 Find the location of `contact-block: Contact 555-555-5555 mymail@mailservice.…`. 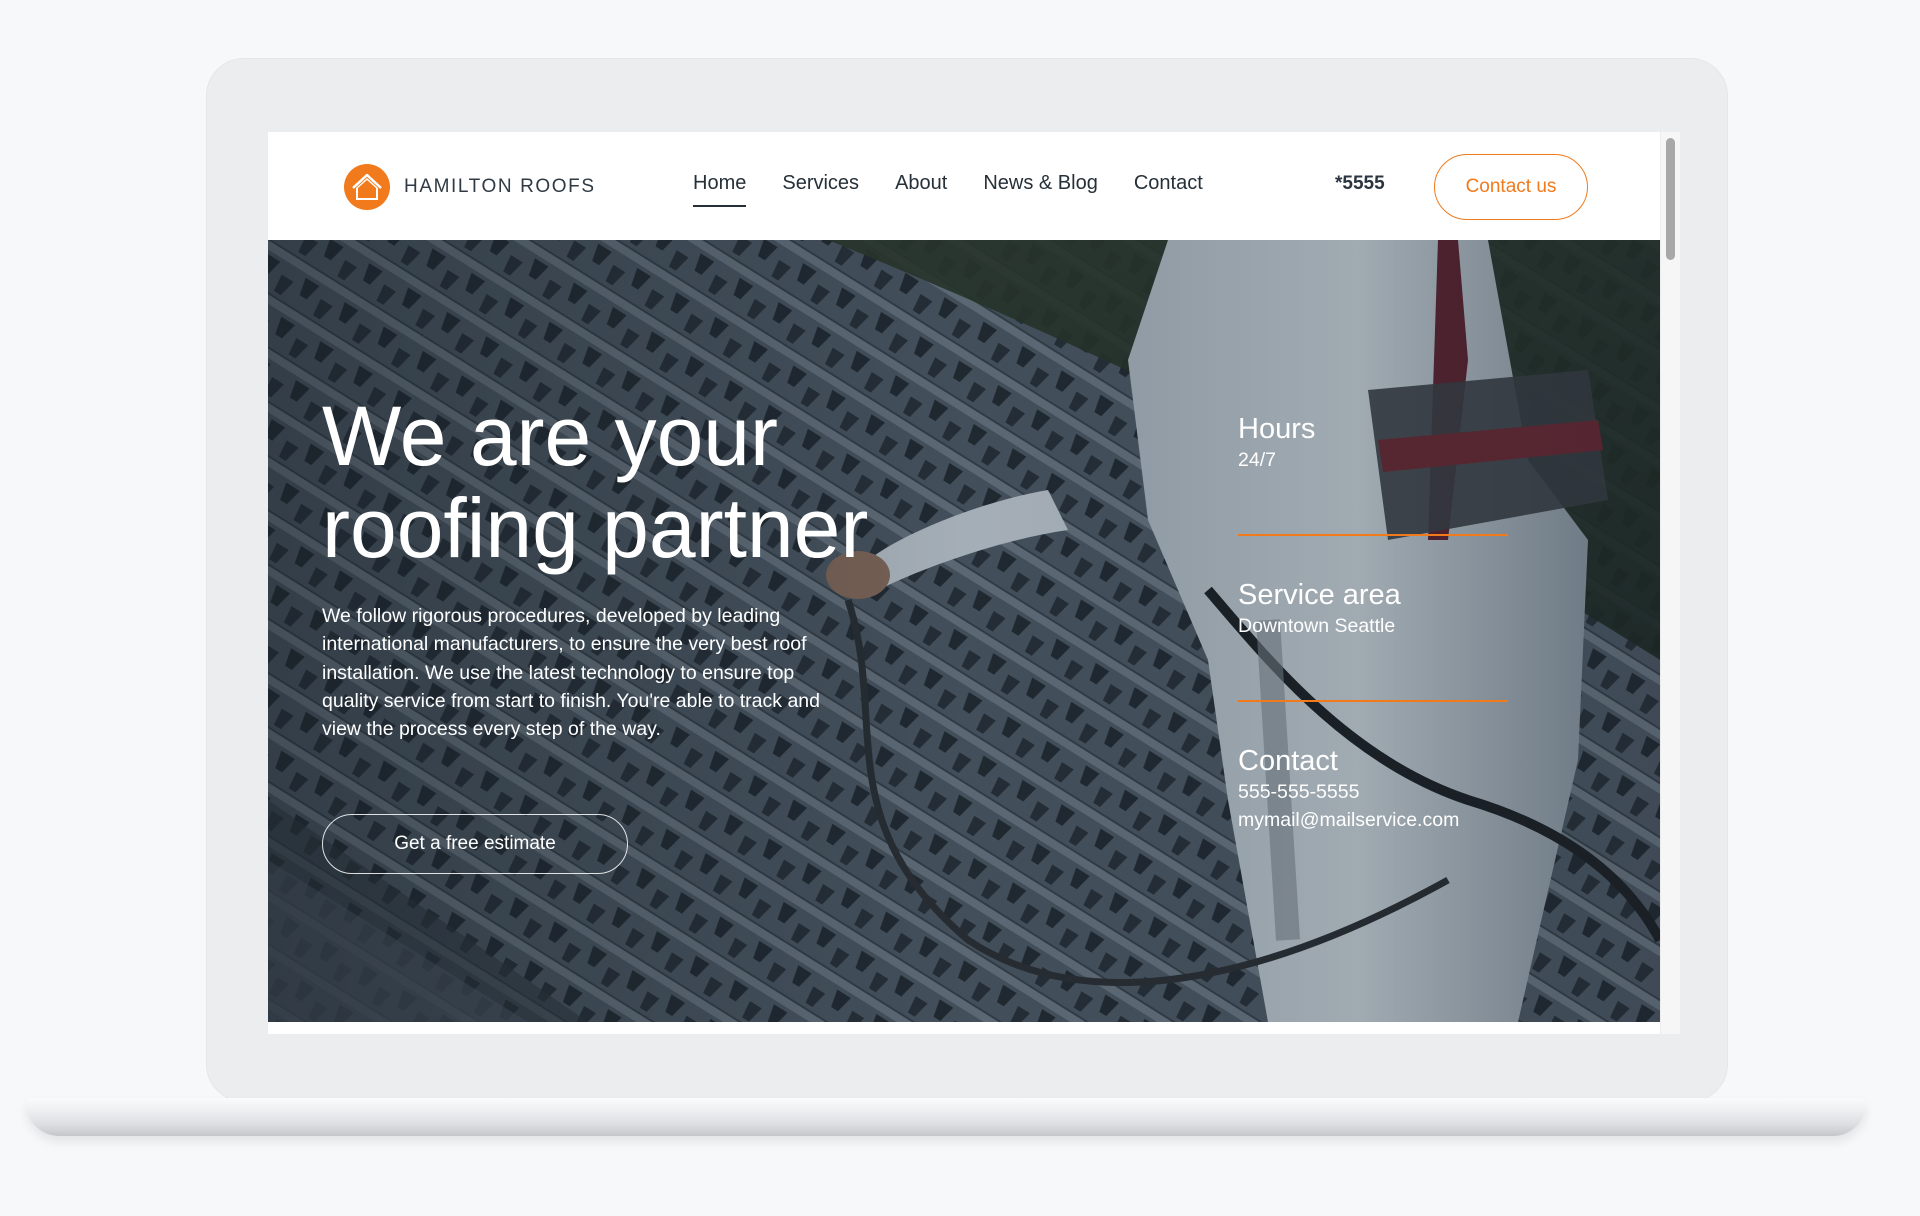

contact-block: Contact 555-555-5555 mymail@mailservice.… is located at coordinates (1388, 789).